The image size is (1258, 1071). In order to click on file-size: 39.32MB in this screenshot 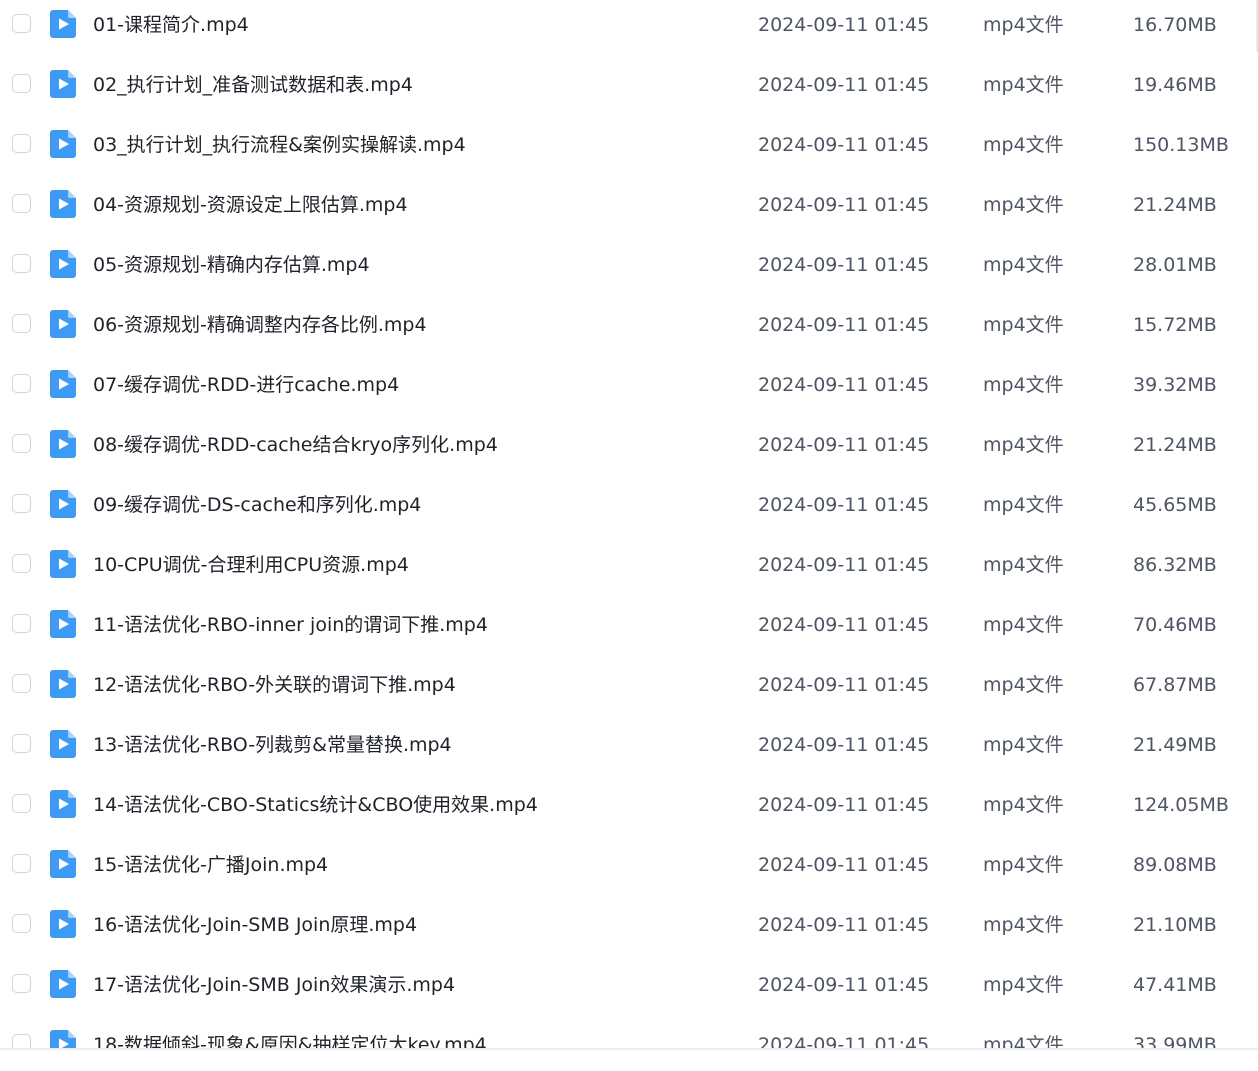, I will do `click(1175, 385)`.